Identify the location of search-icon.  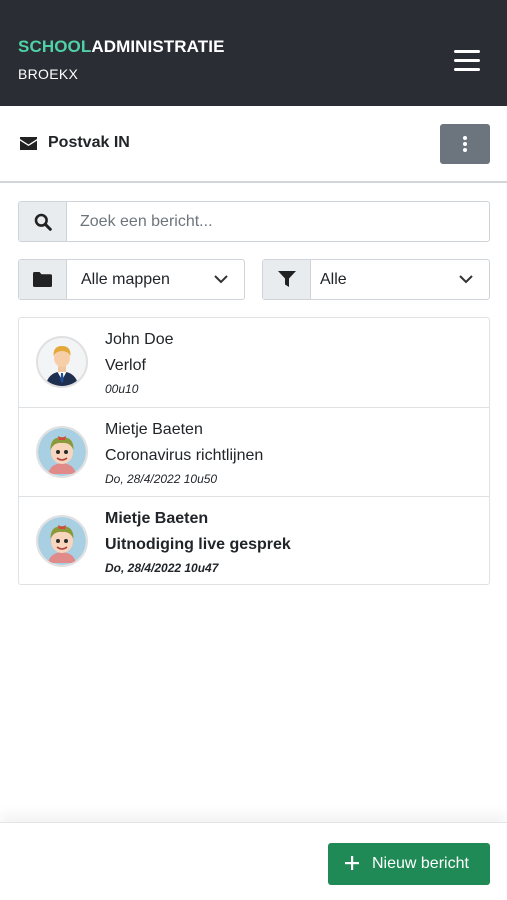
(43, 222).